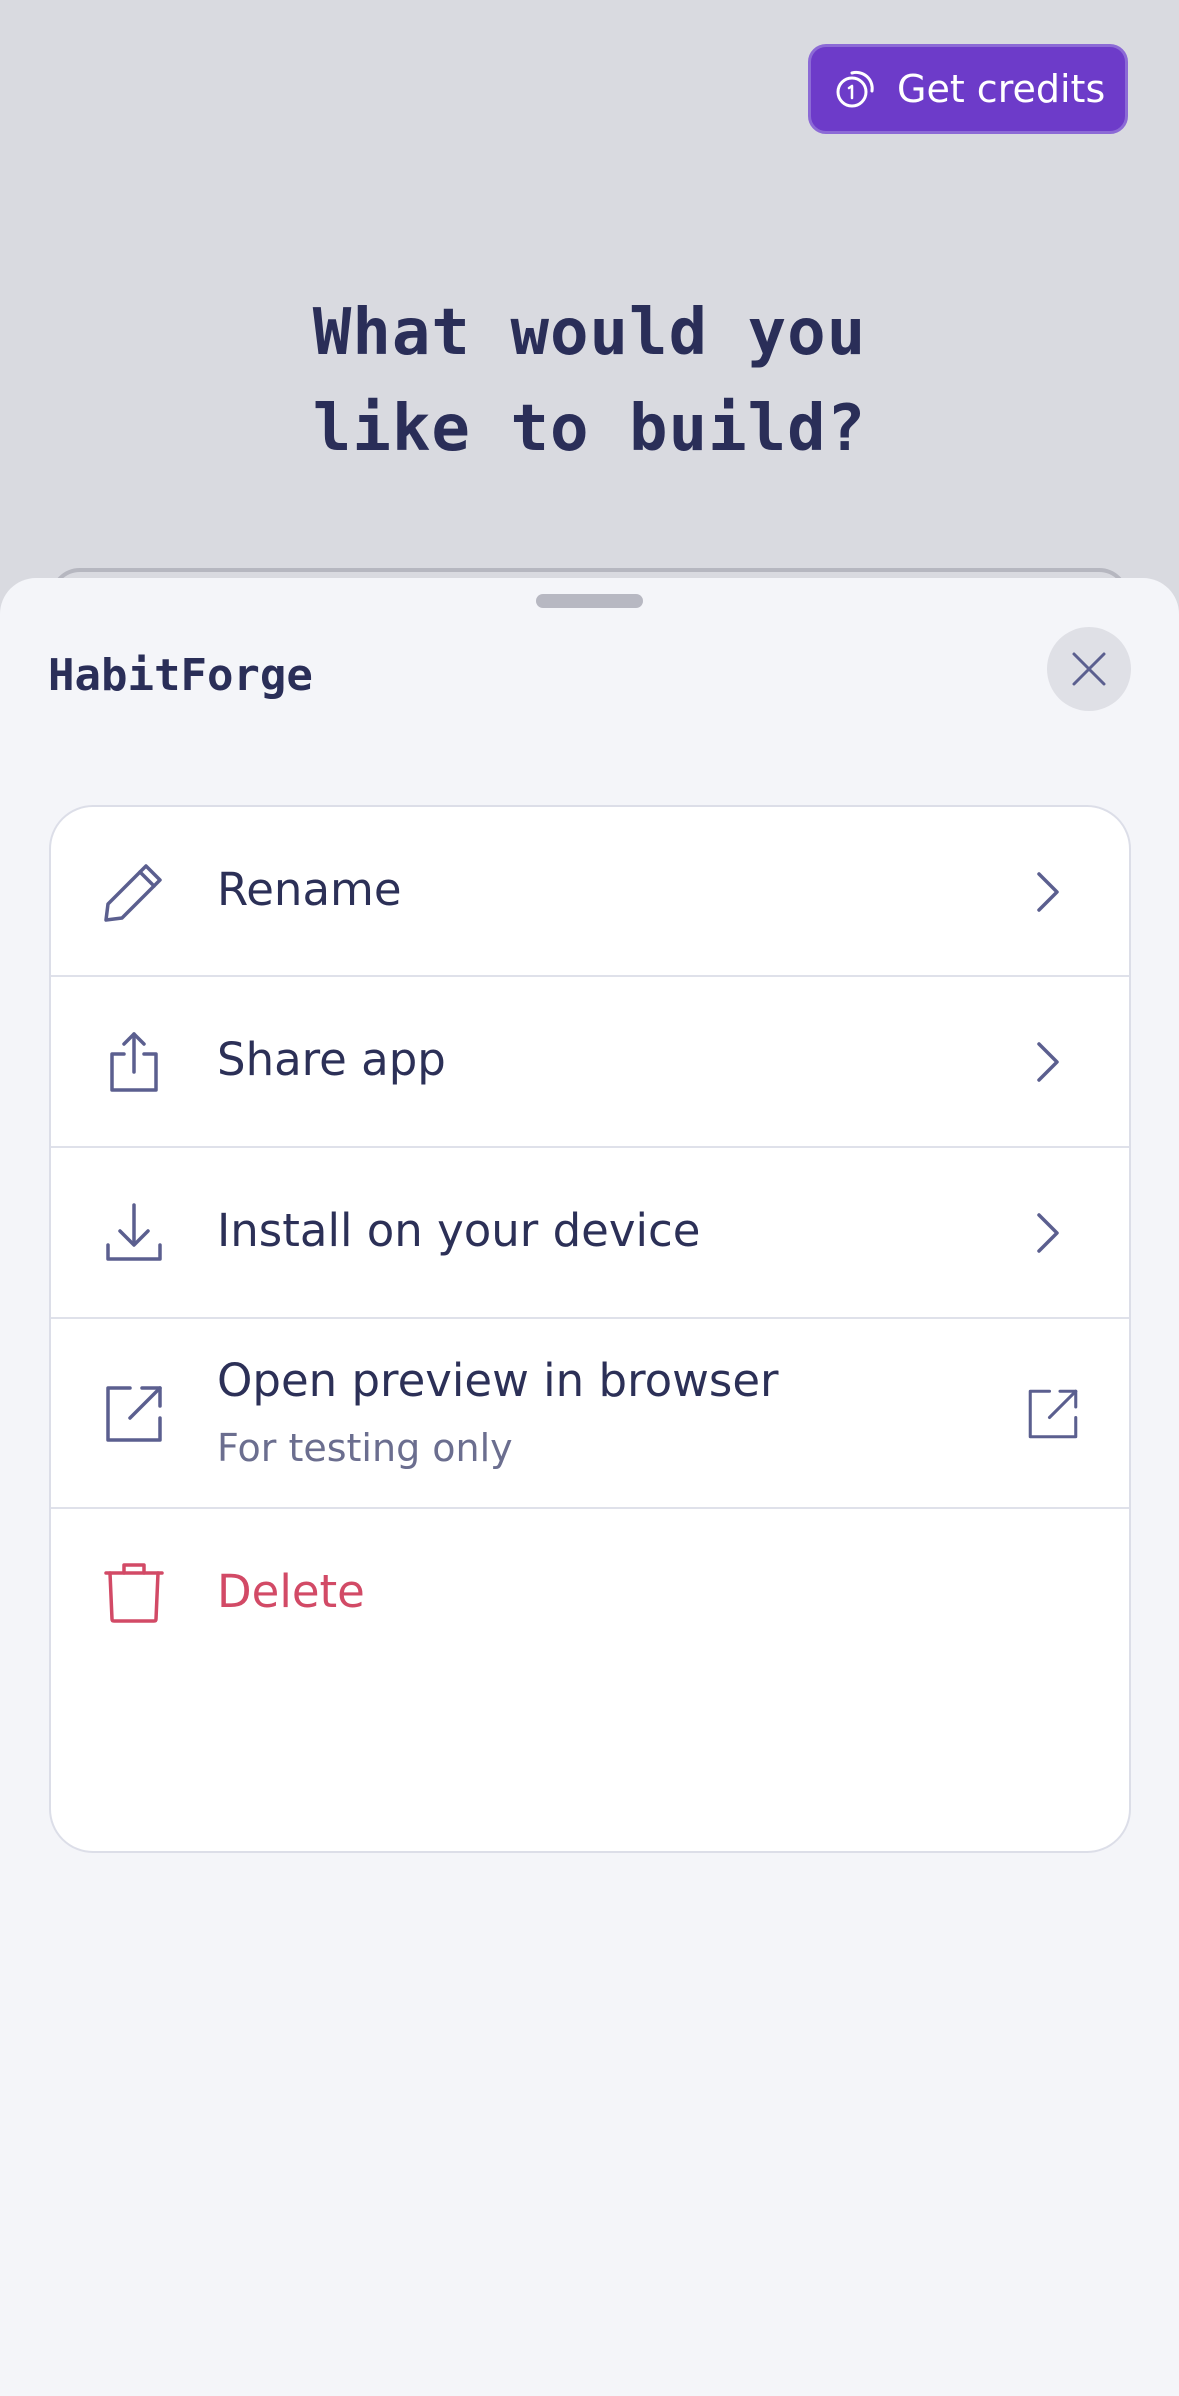 This screenshot has height=2396, width=1179. Describe the element at coordinates (589, 601) in the screenshot. I see `sheet-grabber` at that location.